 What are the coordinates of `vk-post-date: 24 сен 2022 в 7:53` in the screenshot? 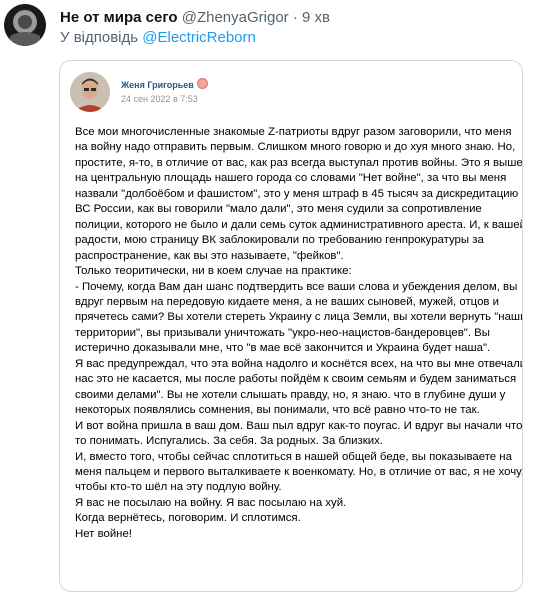 It's located at (159, 99).